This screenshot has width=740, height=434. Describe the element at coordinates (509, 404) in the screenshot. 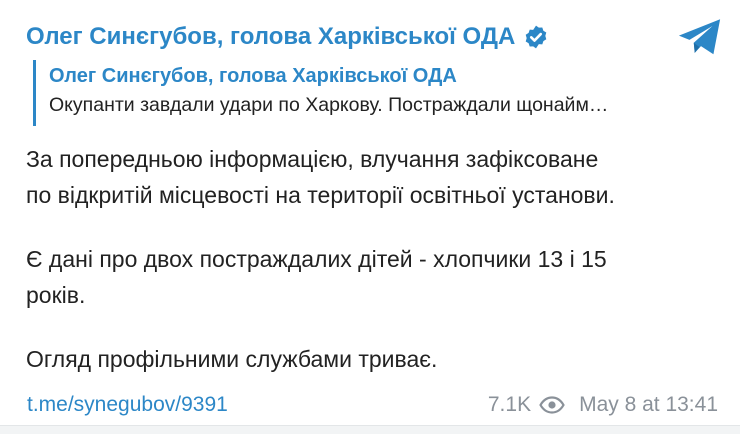

I see `view-count: 7.1K` at that location.